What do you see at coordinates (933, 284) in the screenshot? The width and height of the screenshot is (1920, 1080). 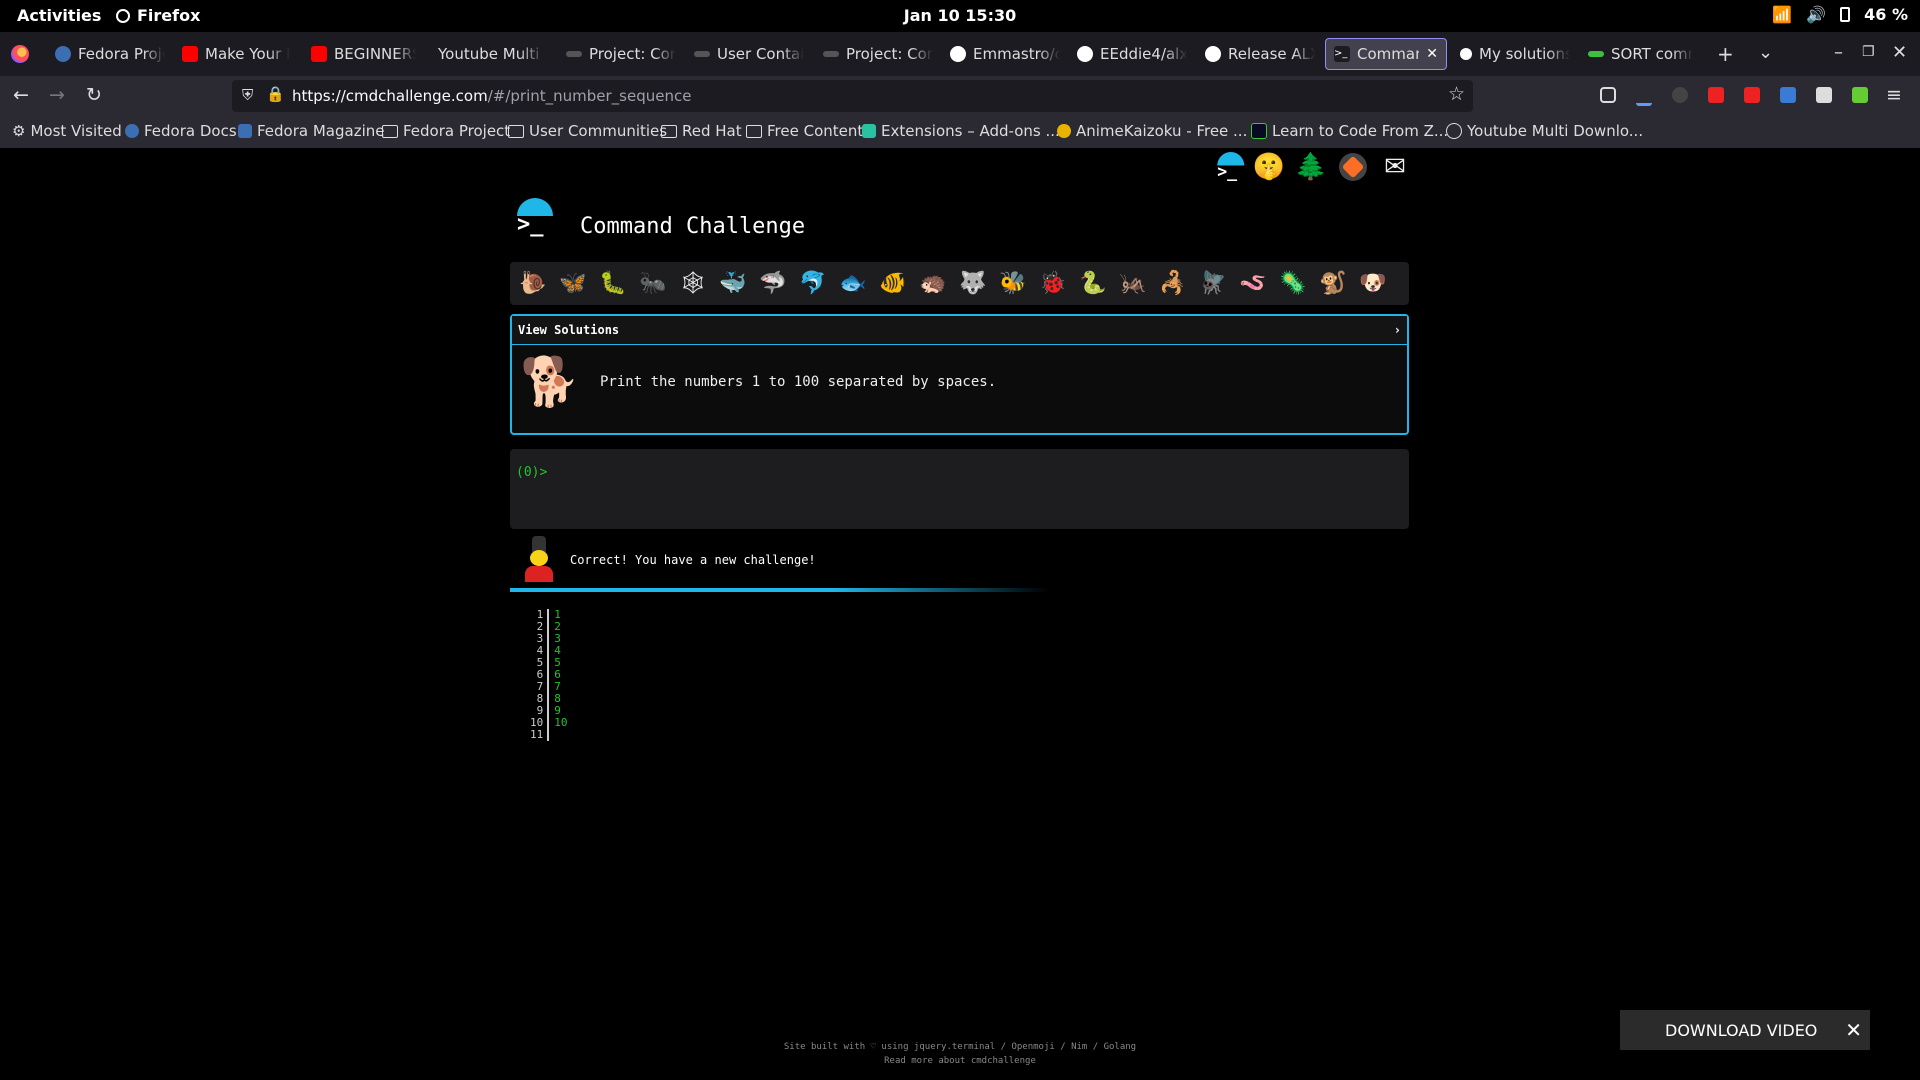 I see `challenge-animal-icon: 🦔` at bounding box center [933, 284].